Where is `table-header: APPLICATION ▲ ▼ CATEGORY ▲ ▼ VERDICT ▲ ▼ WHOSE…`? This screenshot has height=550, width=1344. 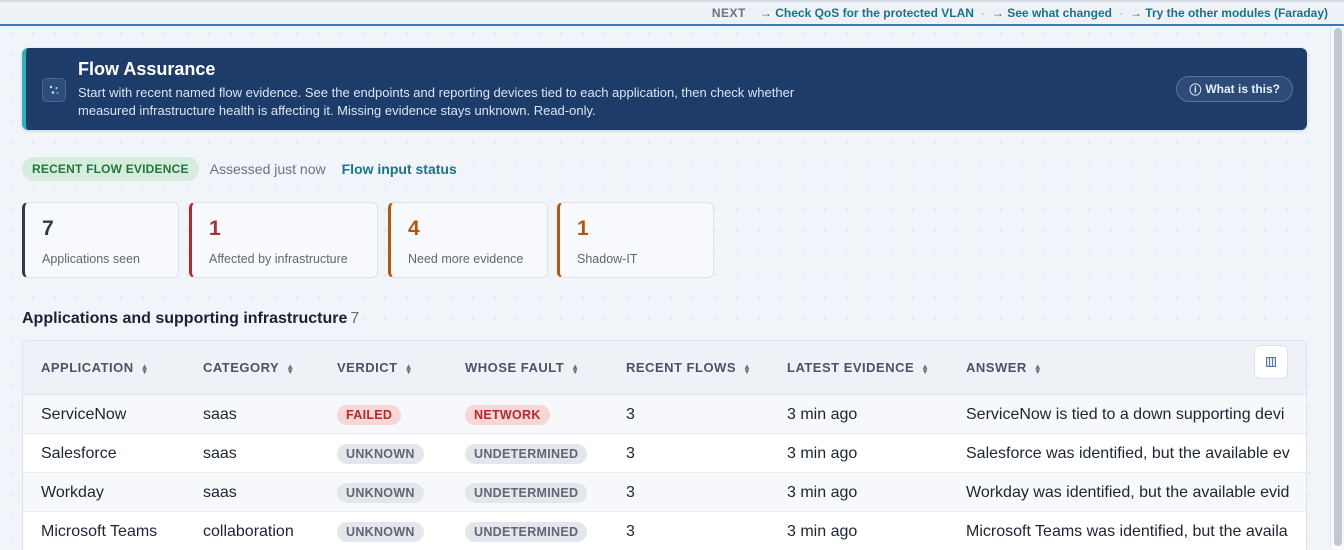
table-header: APPLICATION ▲ ▼ CATEGORY ▲ ▼ VERDICT ▲ ▼ WHOSE… is located at coordinates (664, 368).